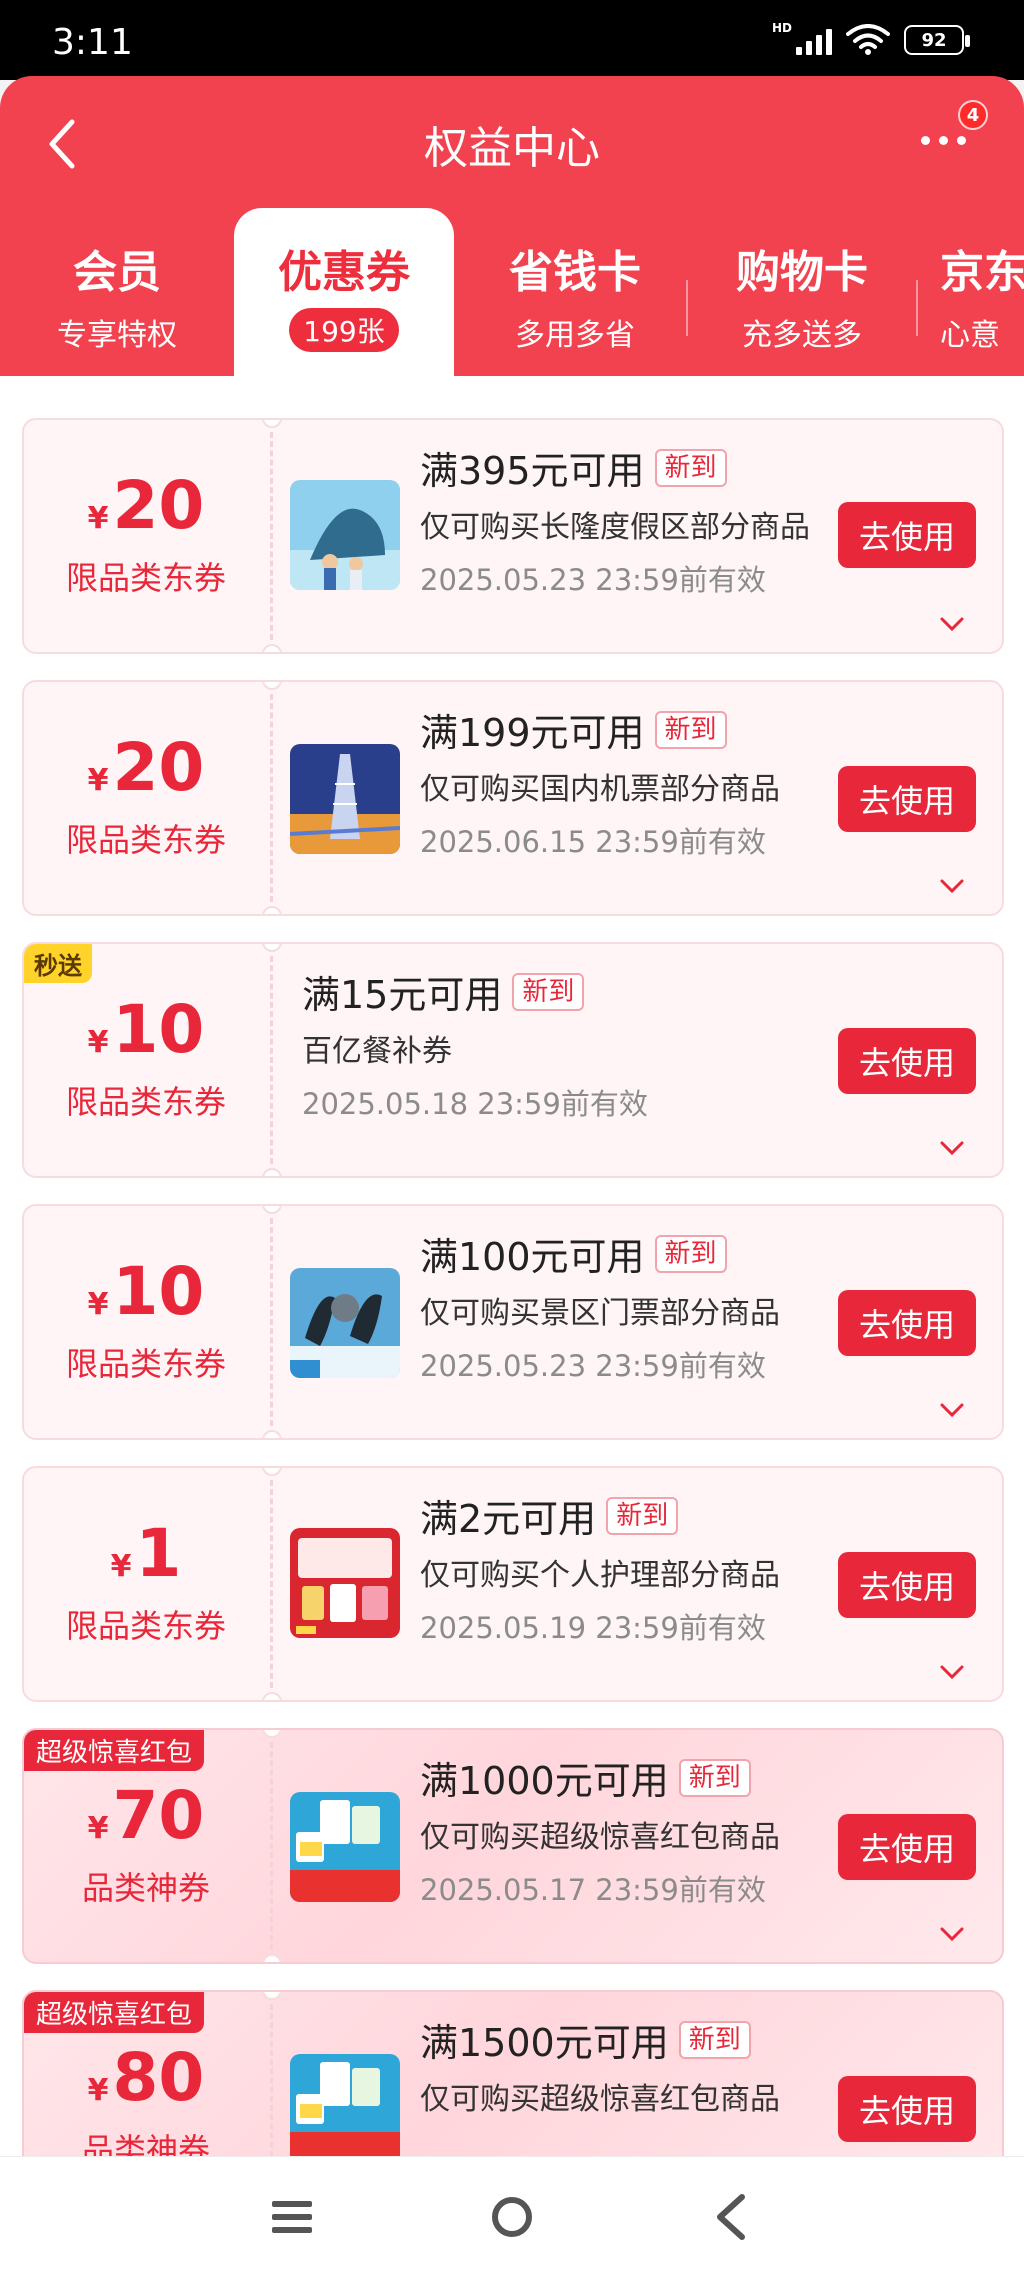  I want to click on coupon-expiry: 2025.05.17 23:59前有效, so click(593, 1890).